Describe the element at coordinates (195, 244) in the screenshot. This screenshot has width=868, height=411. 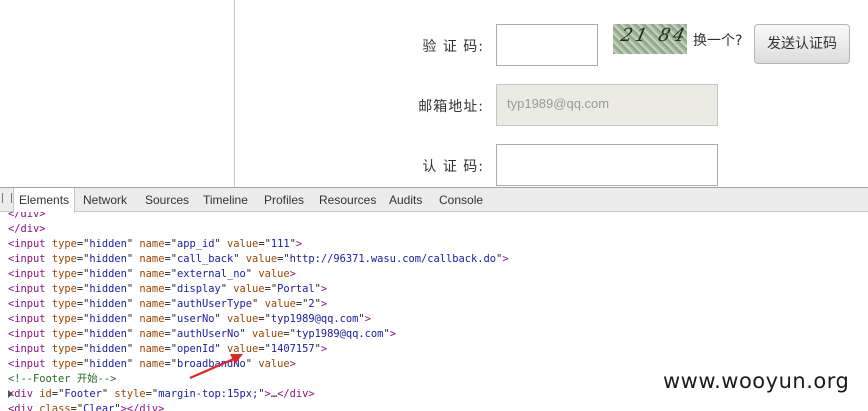
I see `attr-value: app_id` at that location.